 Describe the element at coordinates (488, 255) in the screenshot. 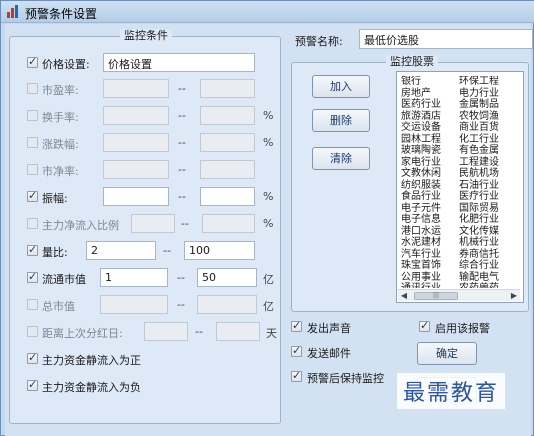

I see `stock-list-item: 券商信托` at that location.